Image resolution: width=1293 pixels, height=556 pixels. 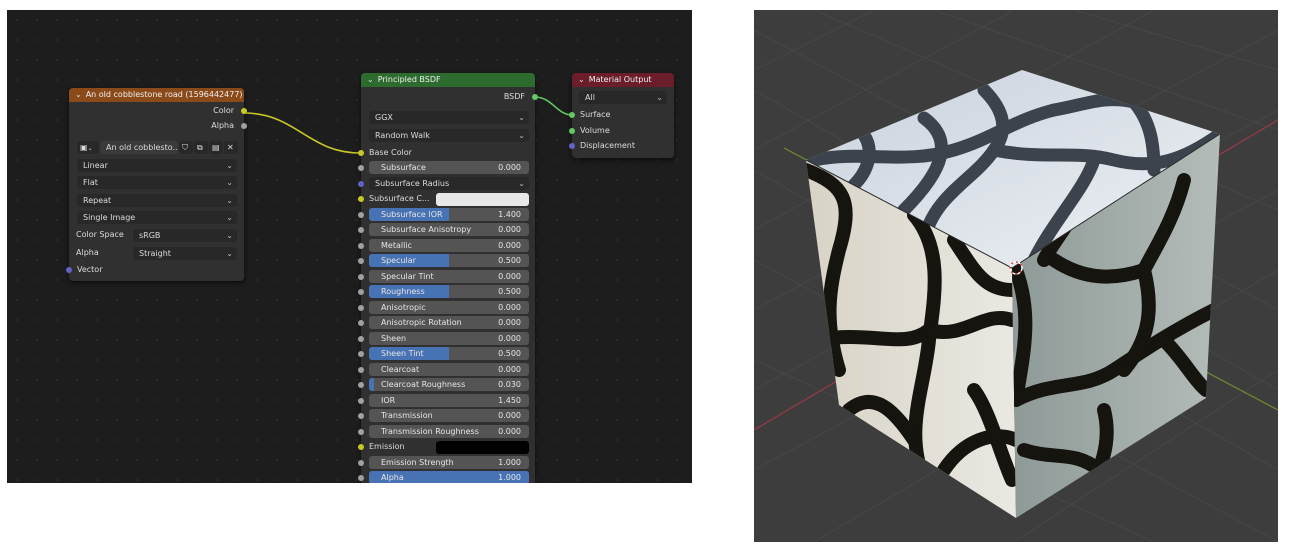 What do you see at coordinates (97, 200) in the screenshot?
I see `extension-value: Repeat` at bounding box center [97, 200].